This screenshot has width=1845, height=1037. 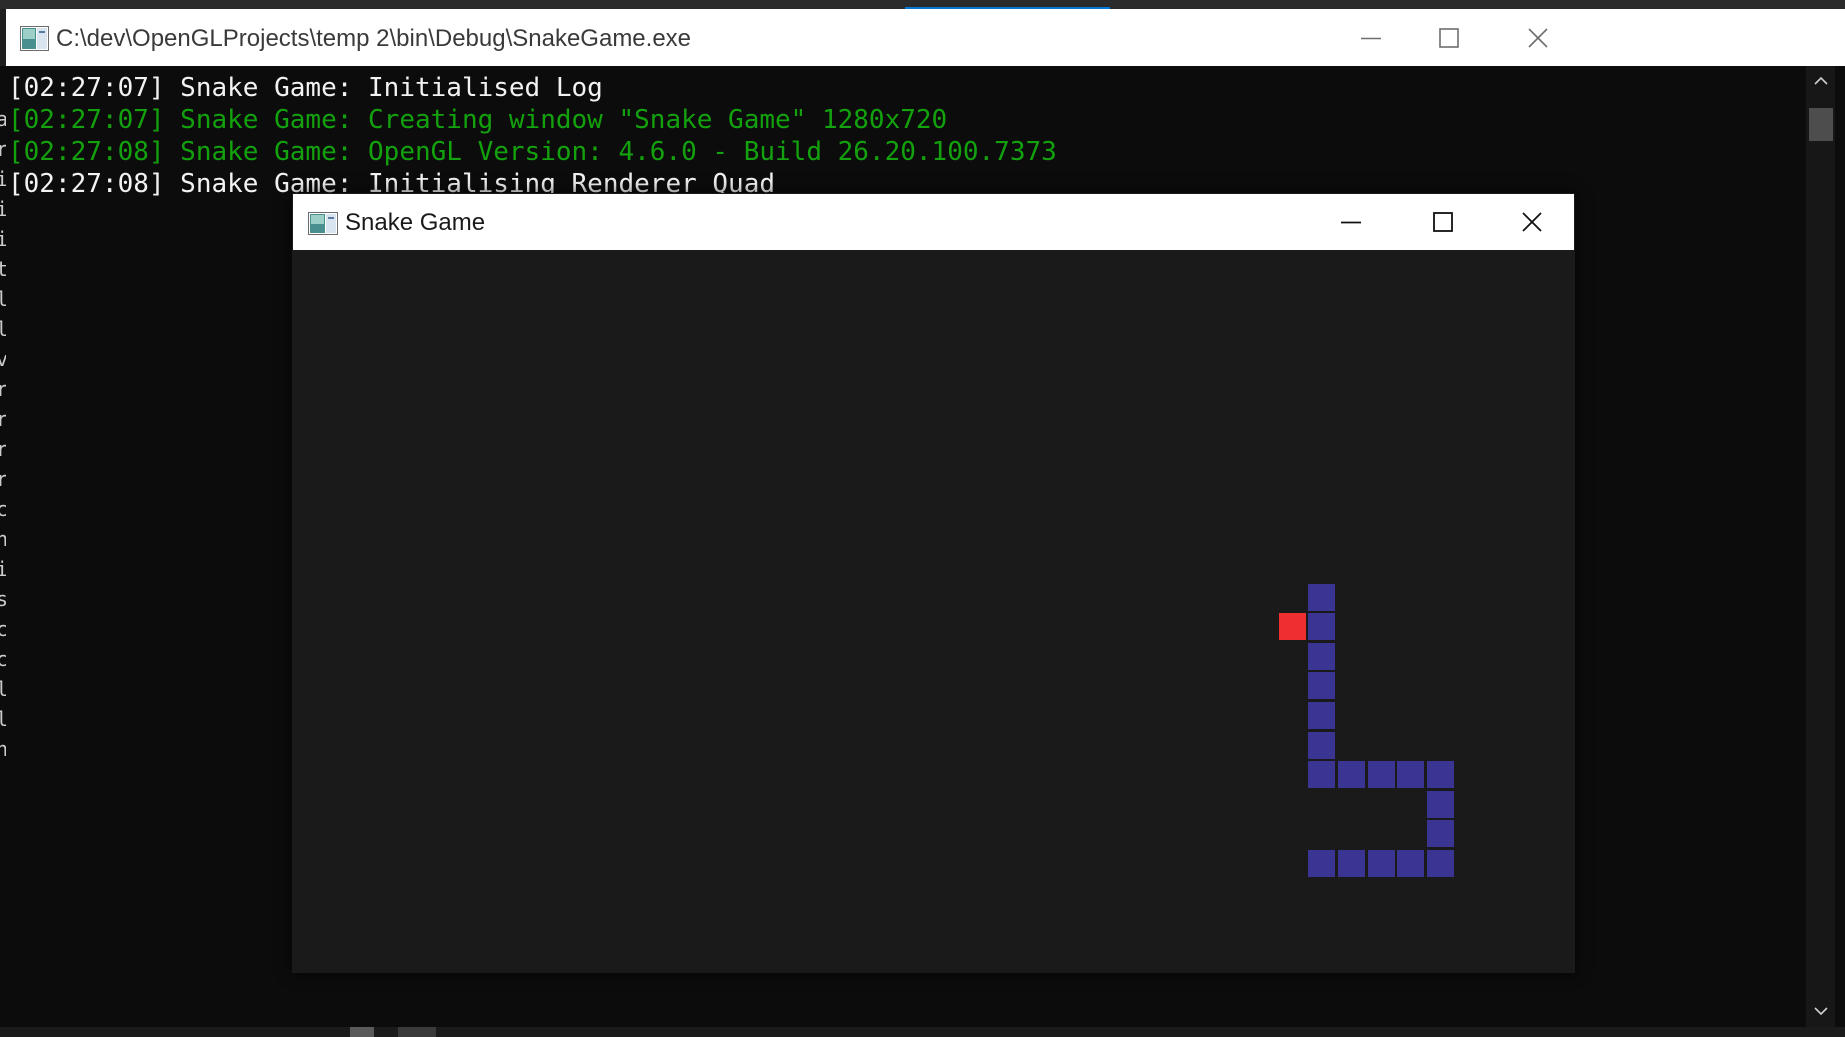 I want to click on console-close-button, so click(x=1538, y=37).